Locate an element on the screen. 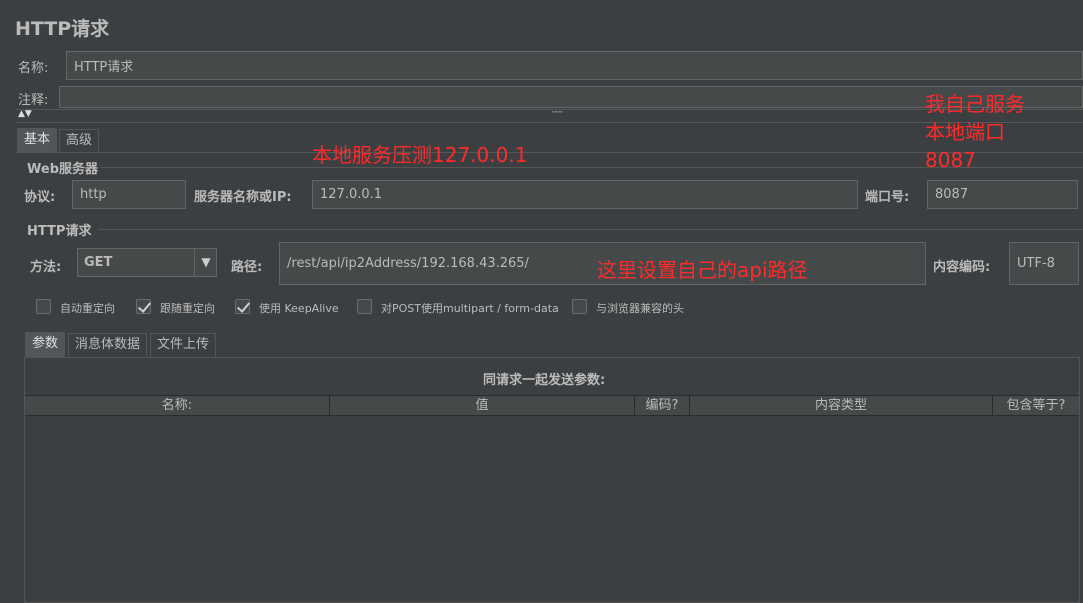 The height and width of the screenshot is (603, 1083). splitter: ▲▼ ┈┈ is located at coordinates (549, 115).